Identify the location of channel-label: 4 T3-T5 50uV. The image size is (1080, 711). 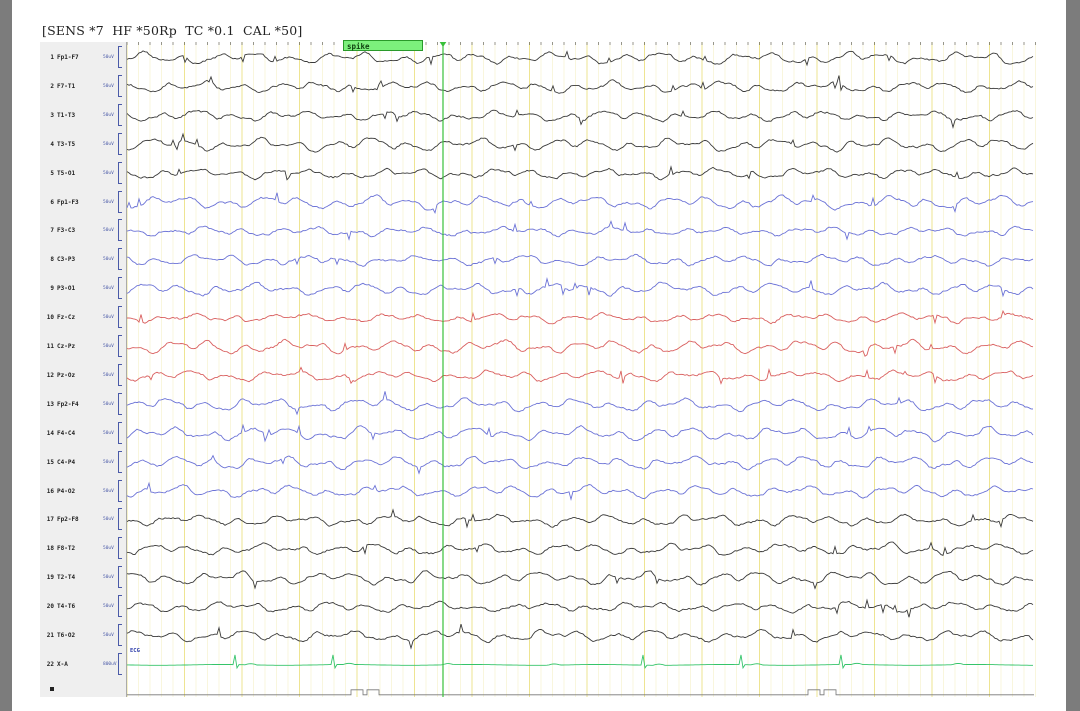
(83, 143).